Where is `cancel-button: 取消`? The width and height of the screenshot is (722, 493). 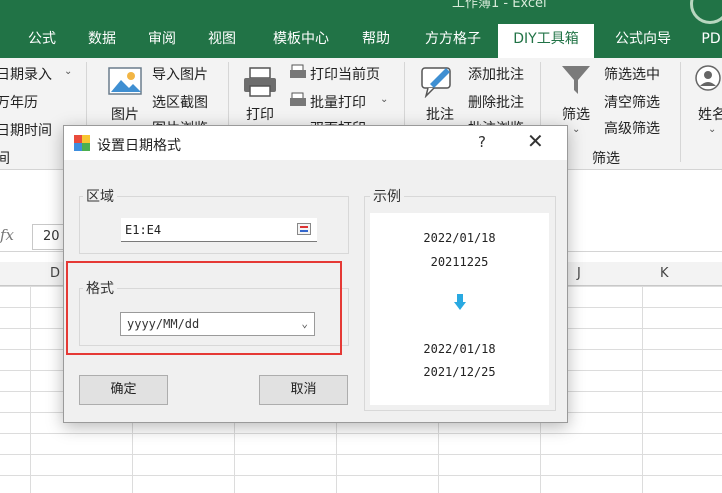 cancel-button: 取消 is located at coordinates (303, 390).